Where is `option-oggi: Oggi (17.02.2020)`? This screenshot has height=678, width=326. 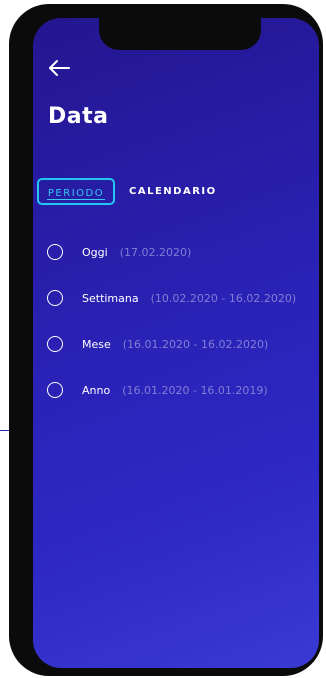 option-oggi: Oggi (17.02.2020) is located at coordinates (119, 252).